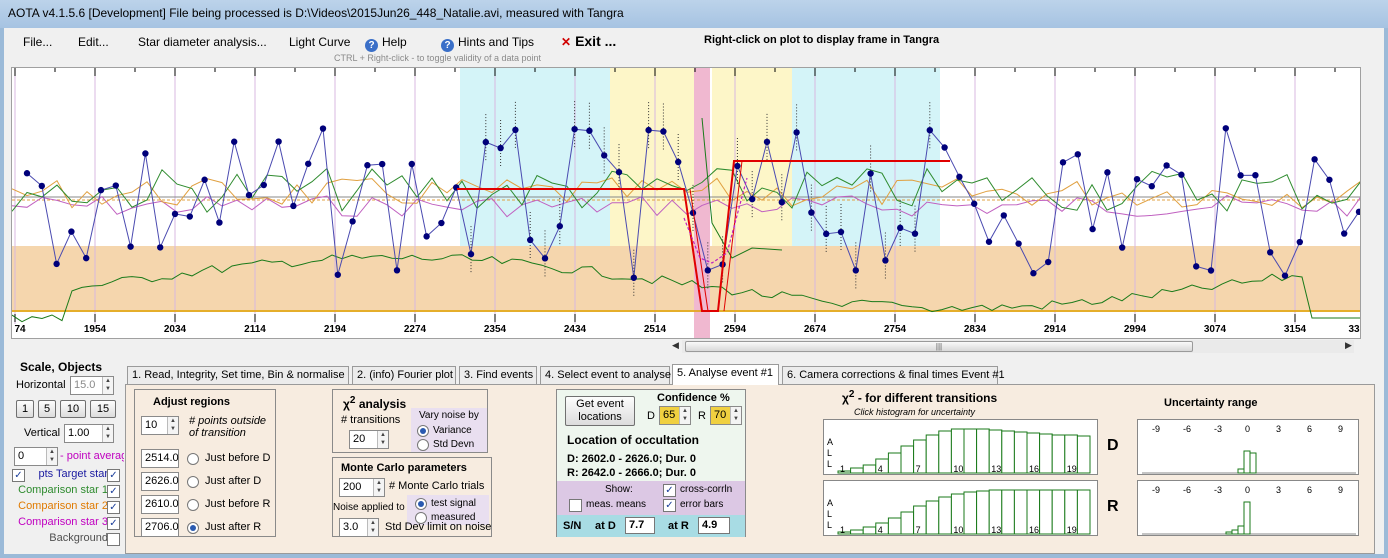 The image size is (1388, 558). Describe the element at coordinates (73, 409) in the screenshot. I see `scale-10-button: 10` at that location.